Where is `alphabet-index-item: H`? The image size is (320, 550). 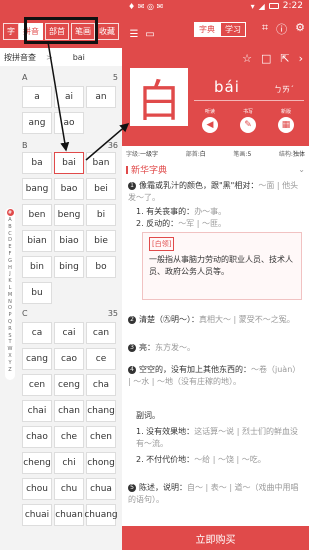 alphabet-index-item: H is located at coordinates (10, 268).